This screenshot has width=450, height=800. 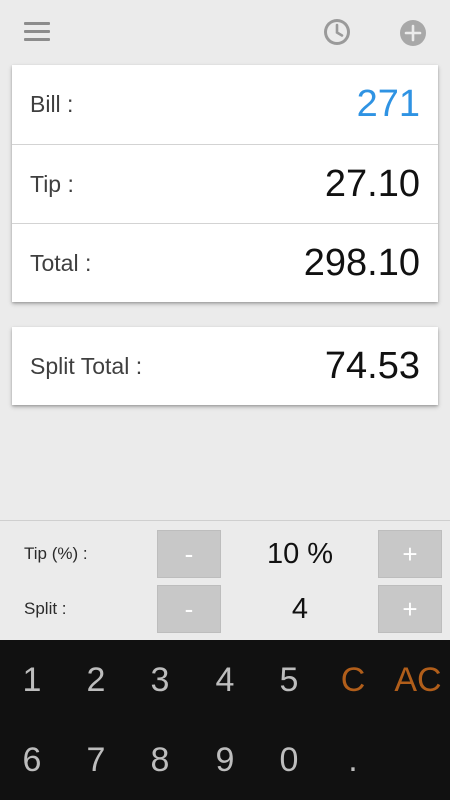 What do you see at coordinates (289, 760) in the screenshot?
I see `key-0: 0` at bounding box center [289, 760].